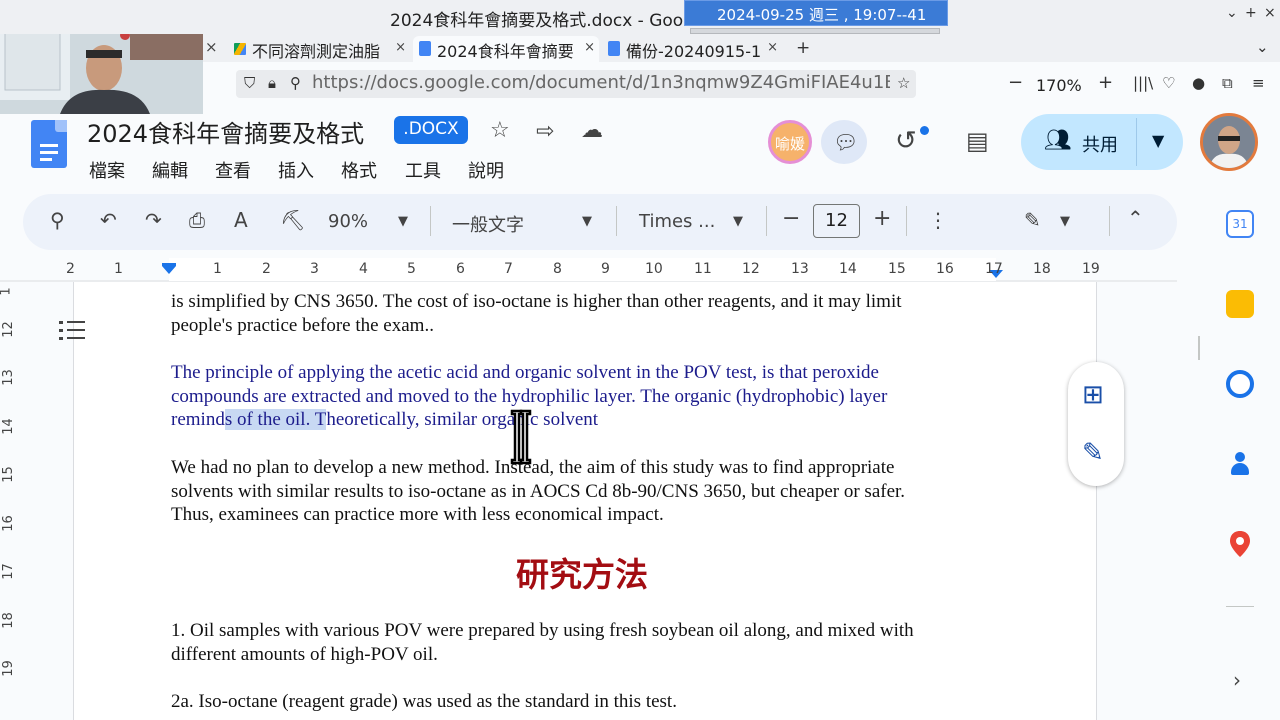 This screenshot has height=720, width=1280. Describe the element at coordinates (994, 269) in the screenshot. I see `ruler-number: 17` at that location.